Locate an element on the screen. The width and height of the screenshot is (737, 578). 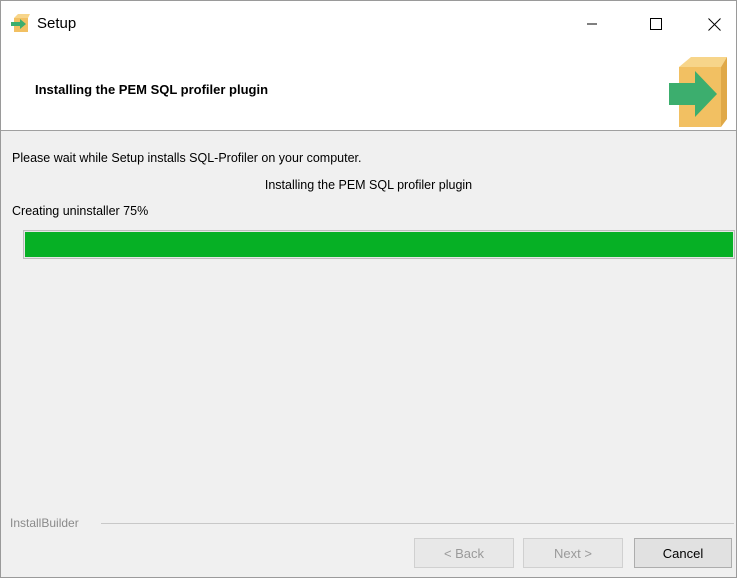
back-button: < Back is located at coordinates (464, 553).